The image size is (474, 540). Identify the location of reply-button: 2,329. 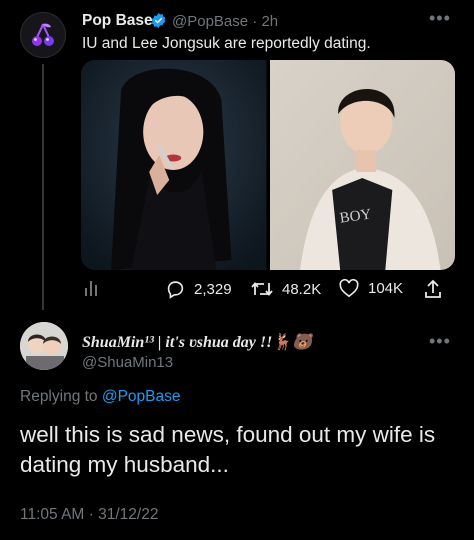
(198, 289).